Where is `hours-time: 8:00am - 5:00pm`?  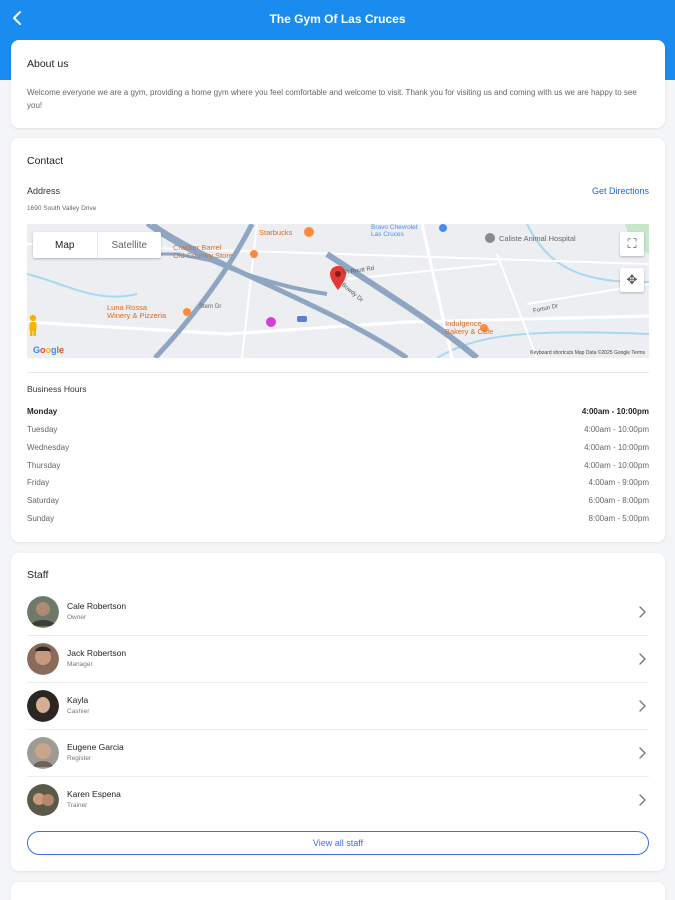 hours-time: 8:00am - 5:00pm is located at coordinates (618, 518).